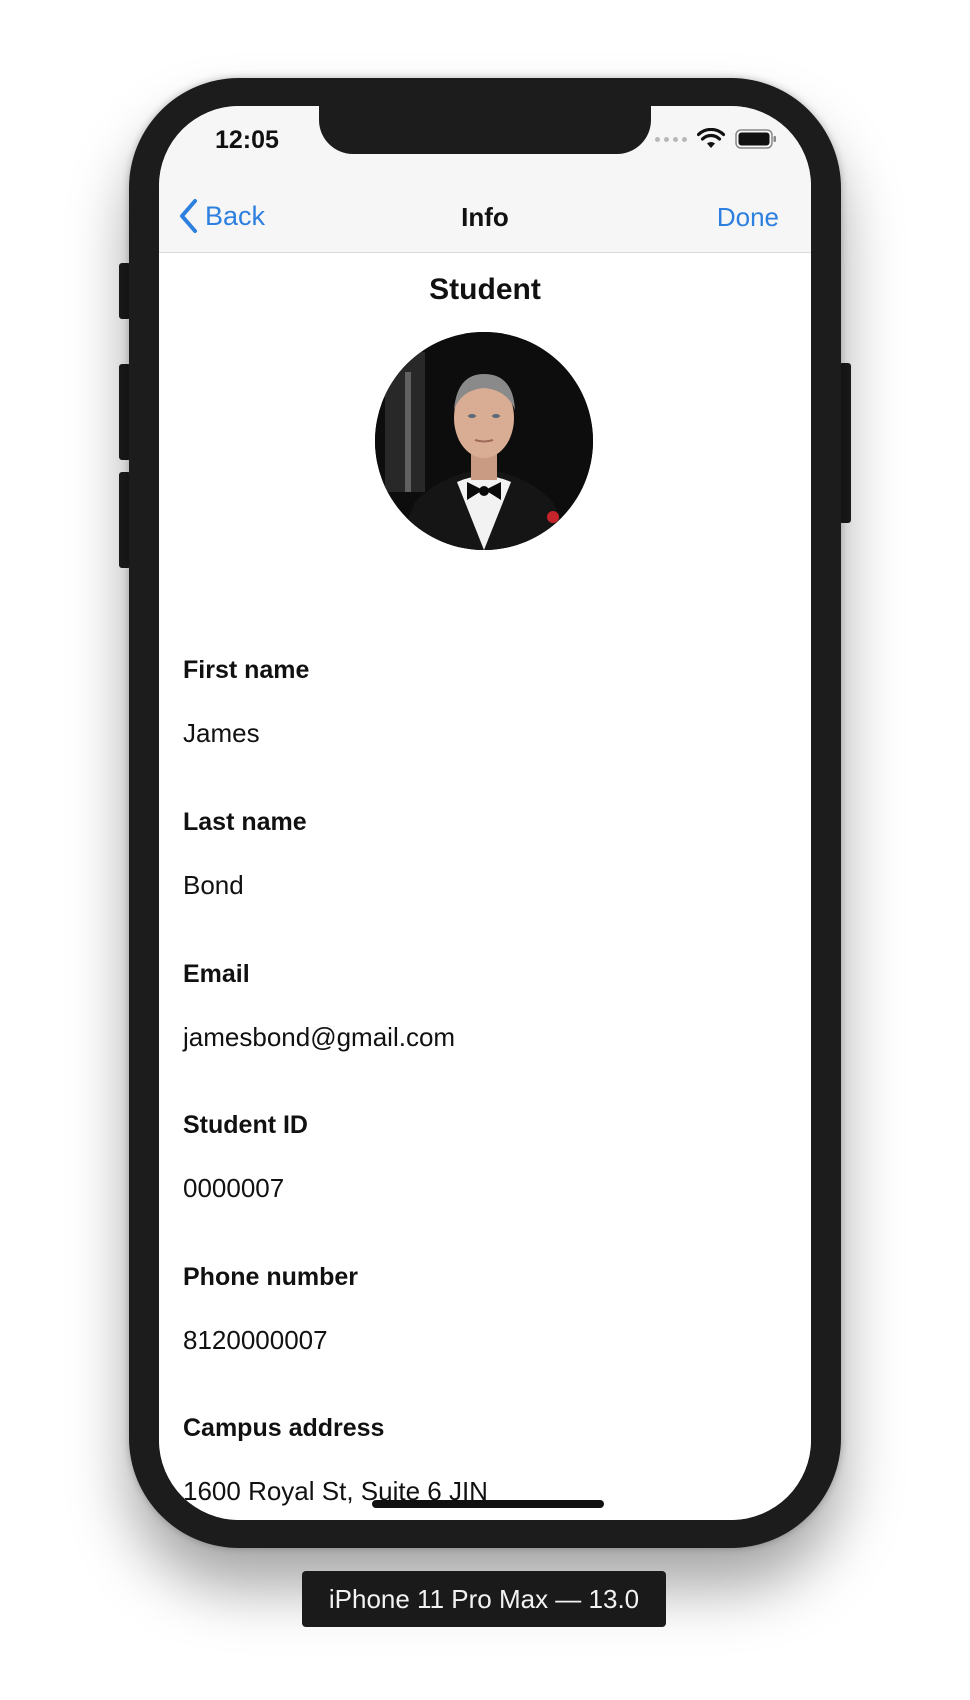 The image size is (970, 1700). I want to click on field-label: Student ID, so click(245, 1125).